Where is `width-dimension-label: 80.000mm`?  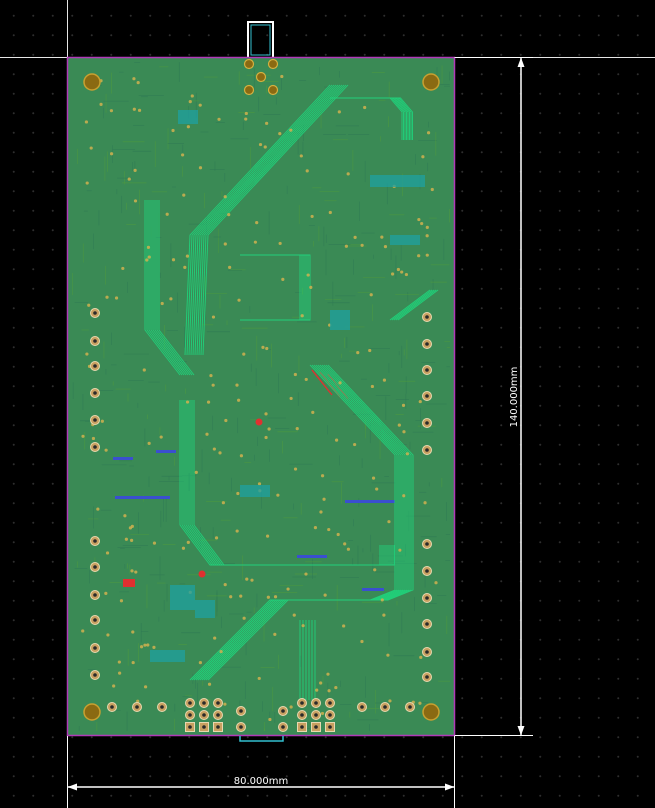
width-dimension-label: 80.000mm is located at coordinates (261, 781).